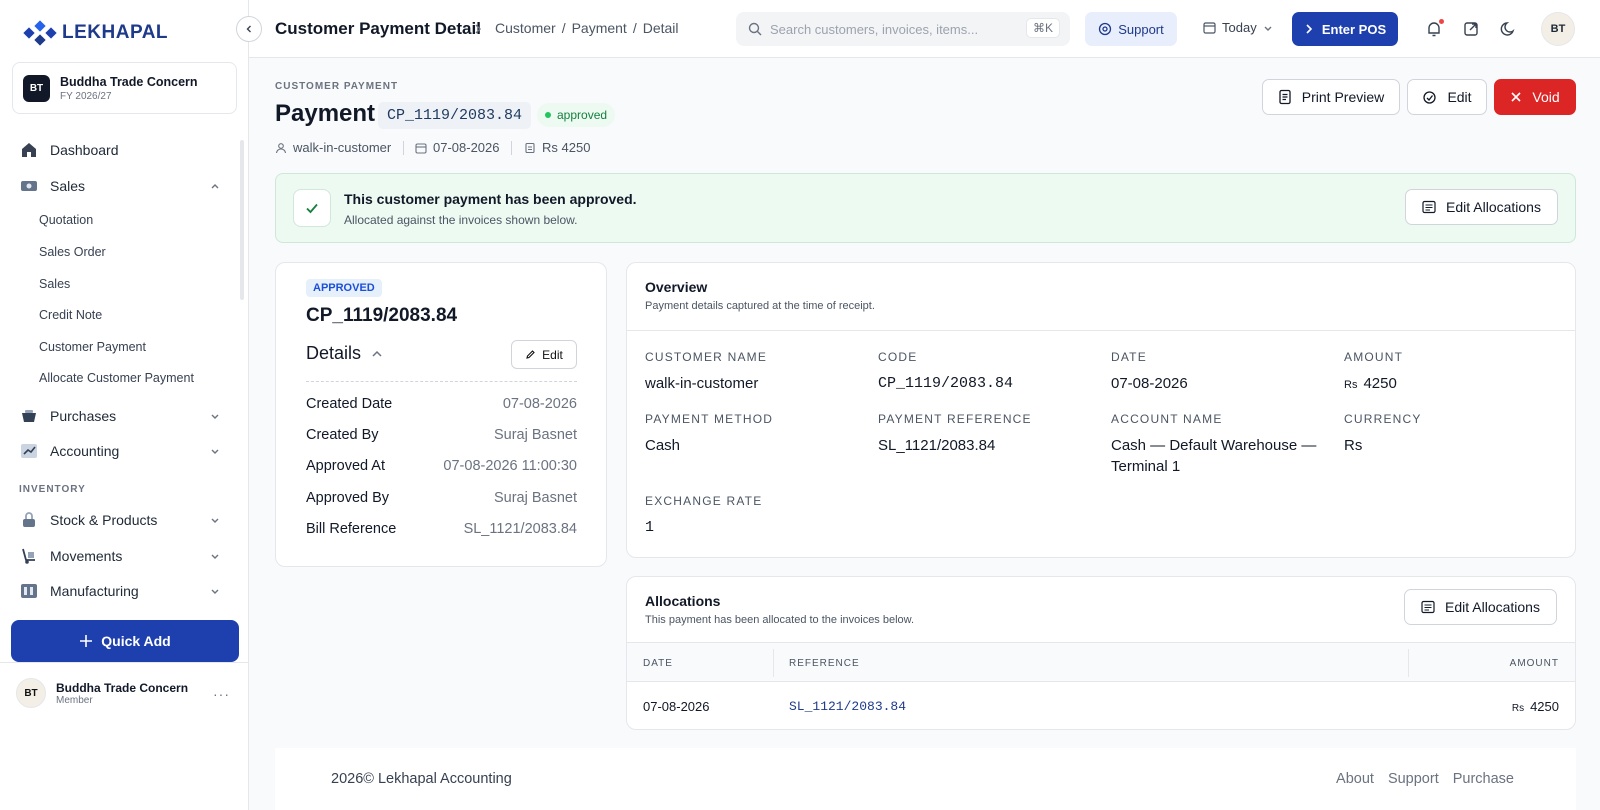  What do you see at coordinates (1534, 663) in the screenshot?
I see `column-header-amount: AMOUNT` at bounding box center [1534, 663].